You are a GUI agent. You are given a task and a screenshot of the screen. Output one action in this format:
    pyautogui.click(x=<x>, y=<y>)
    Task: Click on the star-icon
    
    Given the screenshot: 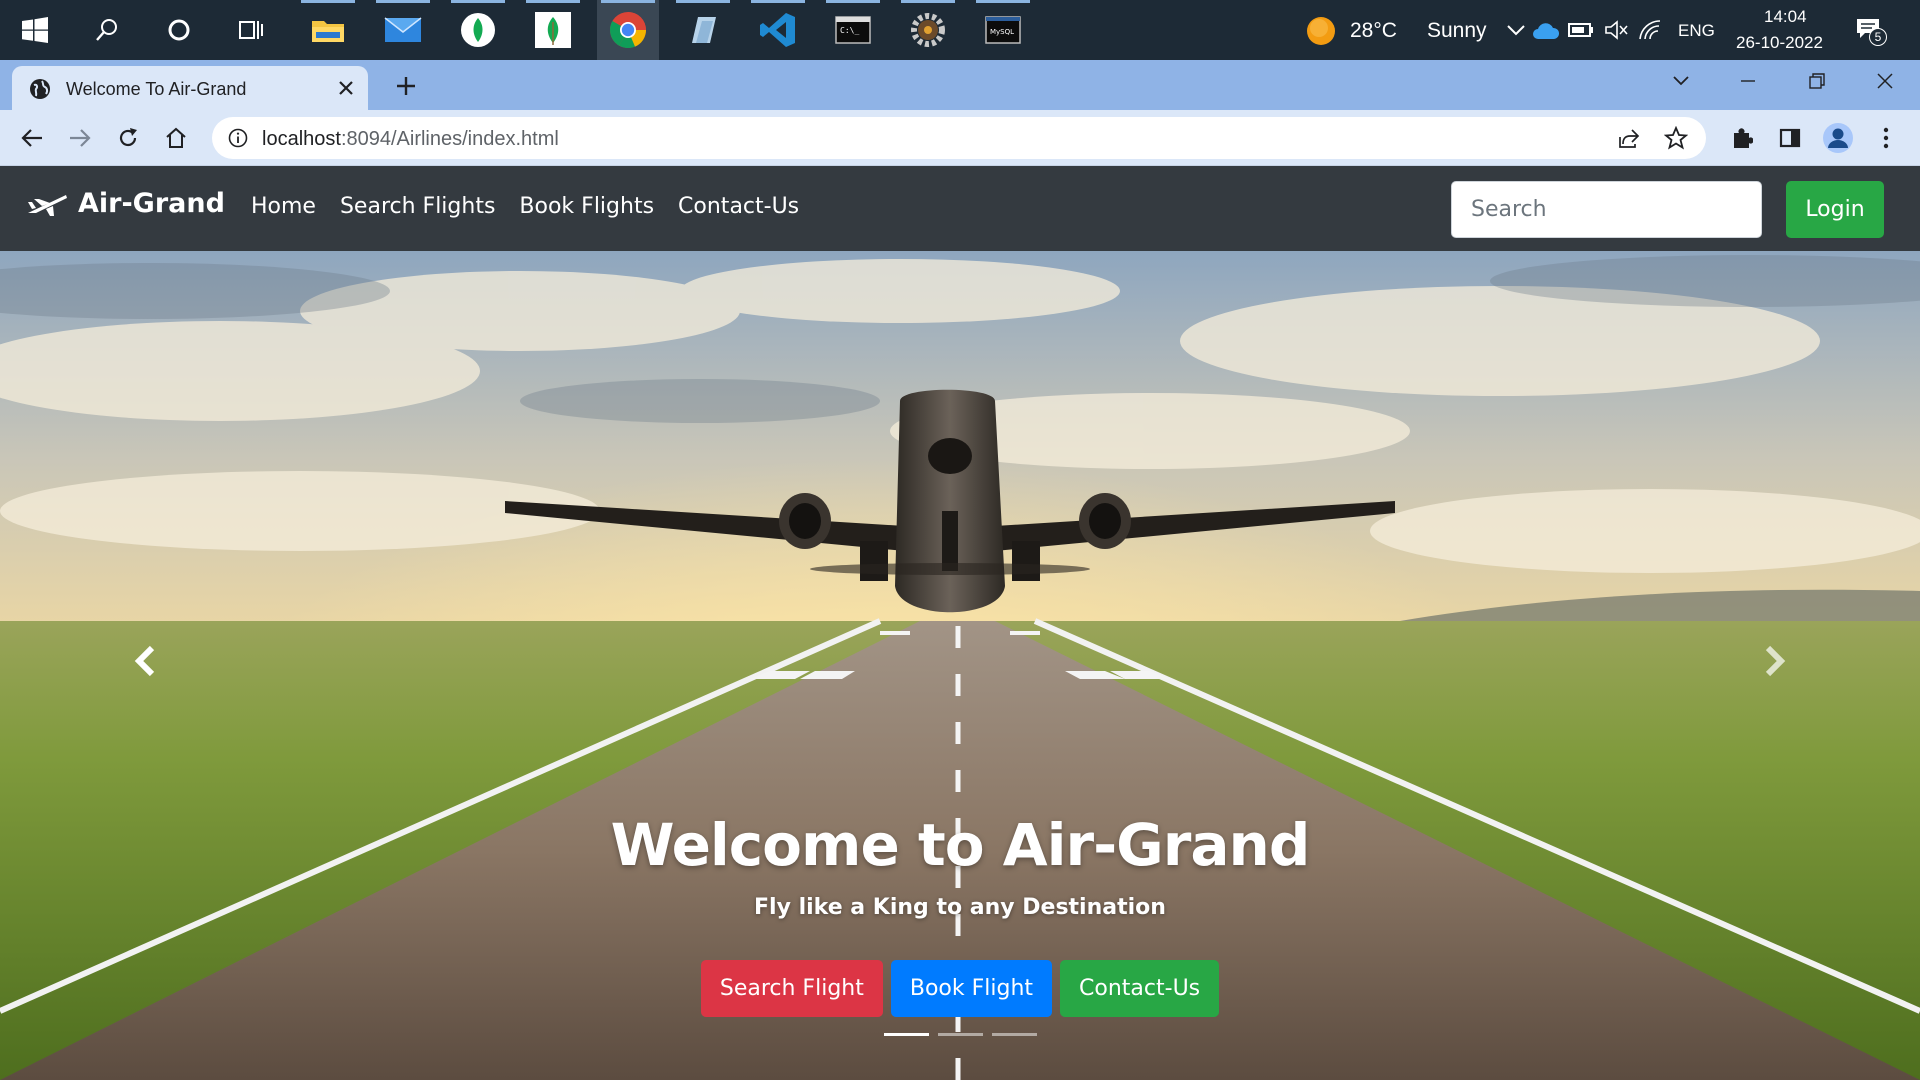 What is the action you would take?
    pyautogui.click(x=1676, y=138)
    